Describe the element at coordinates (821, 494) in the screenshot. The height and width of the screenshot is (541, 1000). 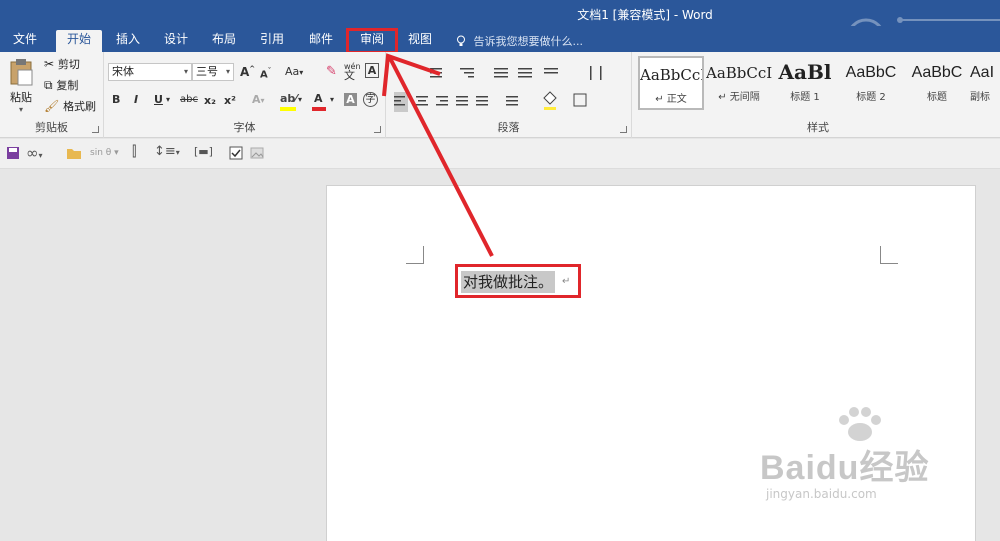
I see `watermark-url: jingyan.baidu.com` at that location.